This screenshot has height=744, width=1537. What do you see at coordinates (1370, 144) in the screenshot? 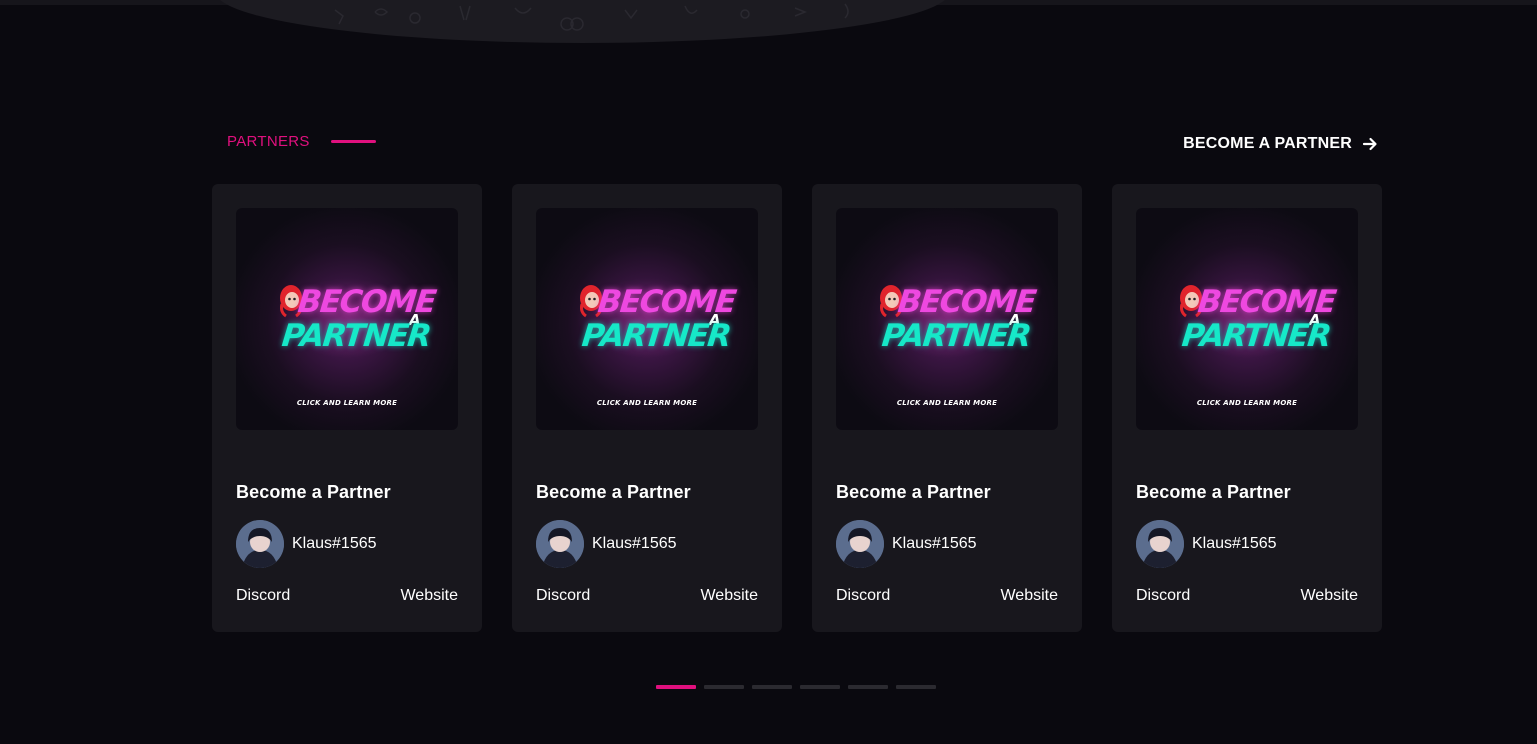
I see `arrow-right-icon` at bounding box center [1370, 144].